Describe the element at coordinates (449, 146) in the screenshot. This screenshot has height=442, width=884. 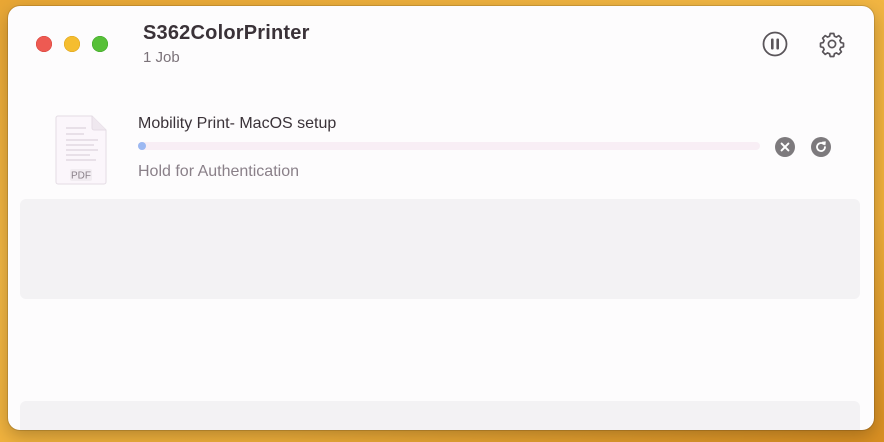
I see `job-progress-bar` at that location.